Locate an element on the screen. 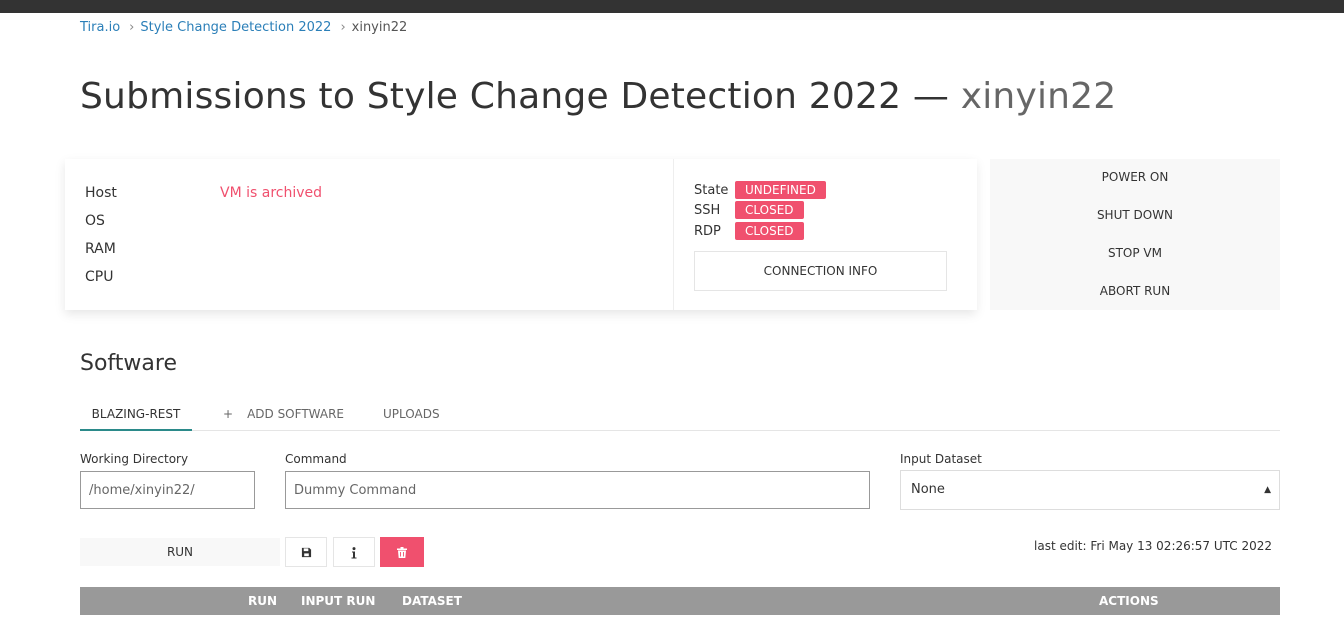 This screenshot has width=1344, height=632. software-tabs: BLAZING-REST + ADD SOFTWARE UPLOADS is located at coordinates (680, 417).